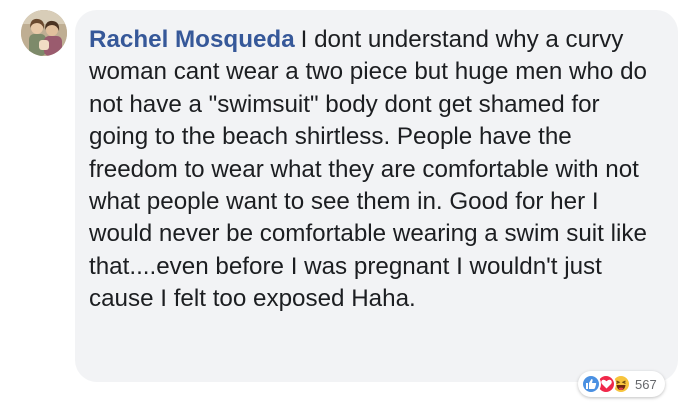 The width and height of the screenshot is (700, 410). I want to click on avatar-photo, so click(44, 33).